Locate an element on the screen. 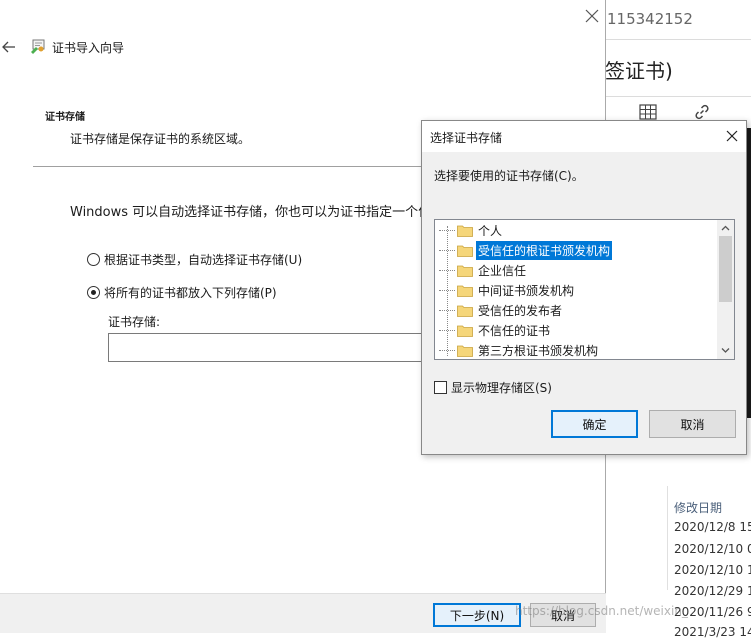 The height and width of the screenshot is (639, 751). radio-button is located at coordinates (93, 259).